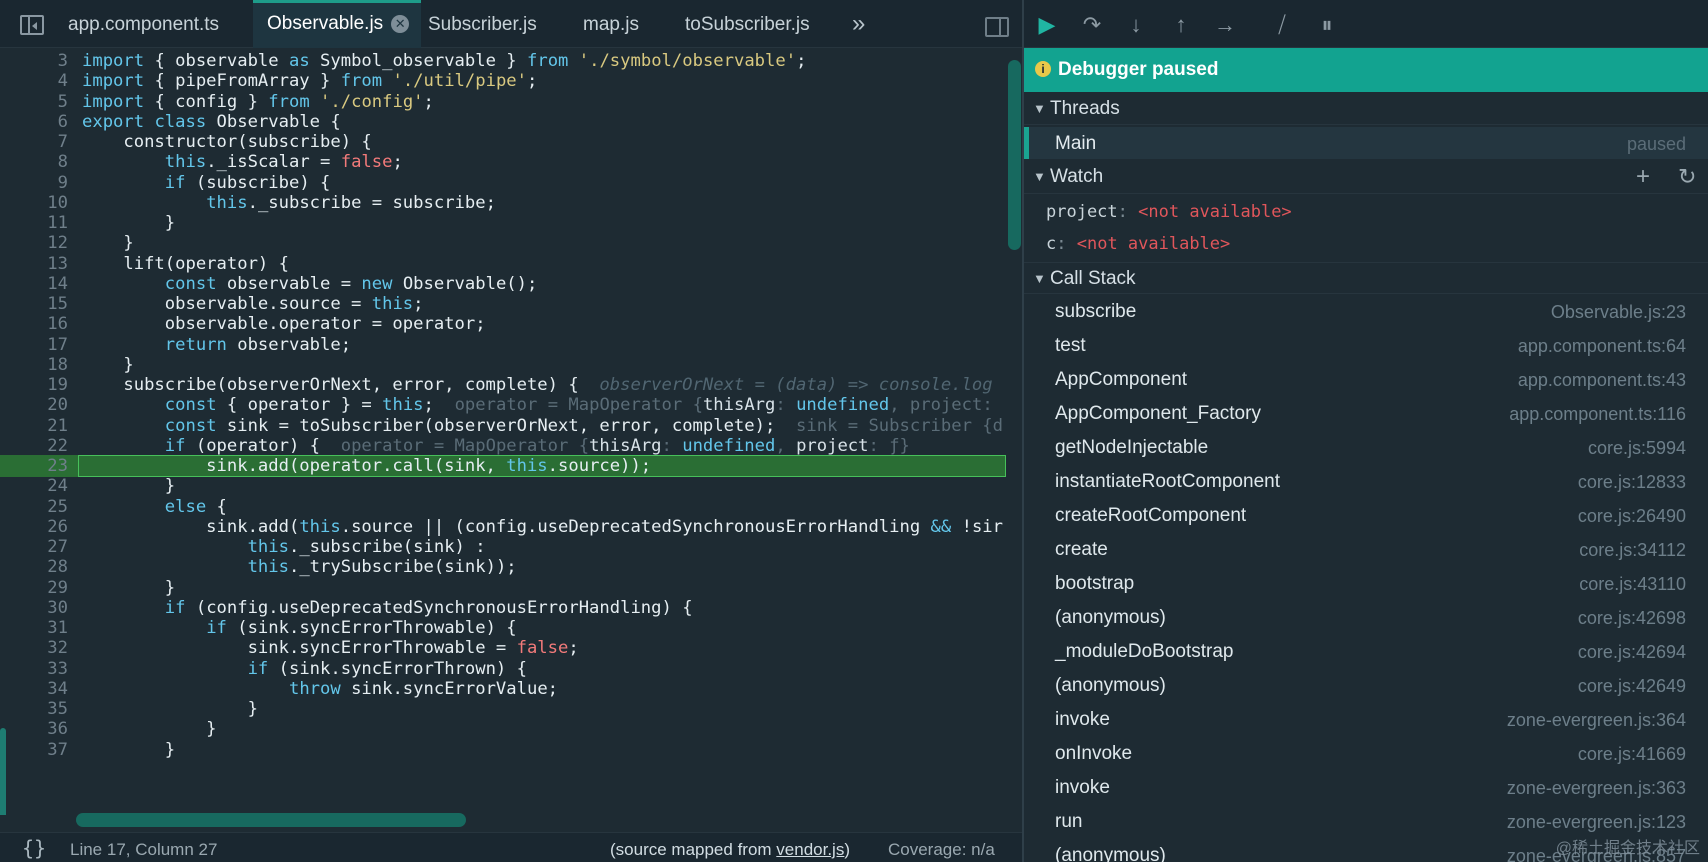  I want to click on call-stack-section-header: ▼ Call Stack, so click(1366, 278).